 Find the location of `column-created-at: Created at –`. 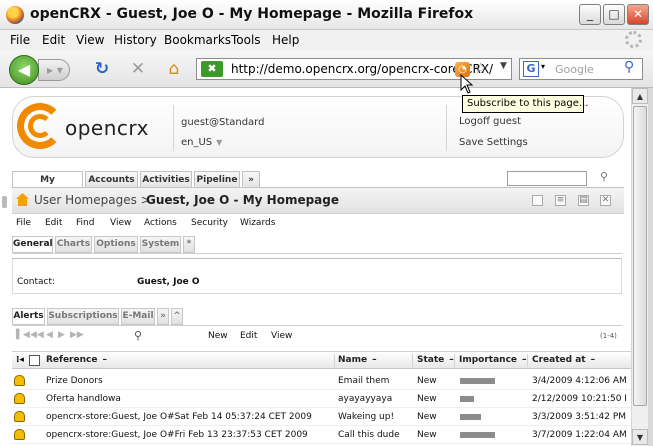

column-created-at: Created at – is located at coordinates (563, 360).